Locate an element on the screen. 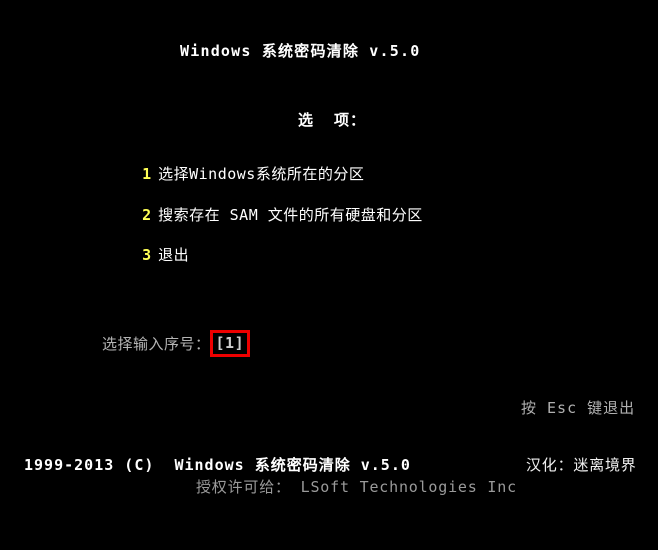 The width and height of the screenshot is (658, 550). selection-input-value: [1] is located at coordinates (230, 343).